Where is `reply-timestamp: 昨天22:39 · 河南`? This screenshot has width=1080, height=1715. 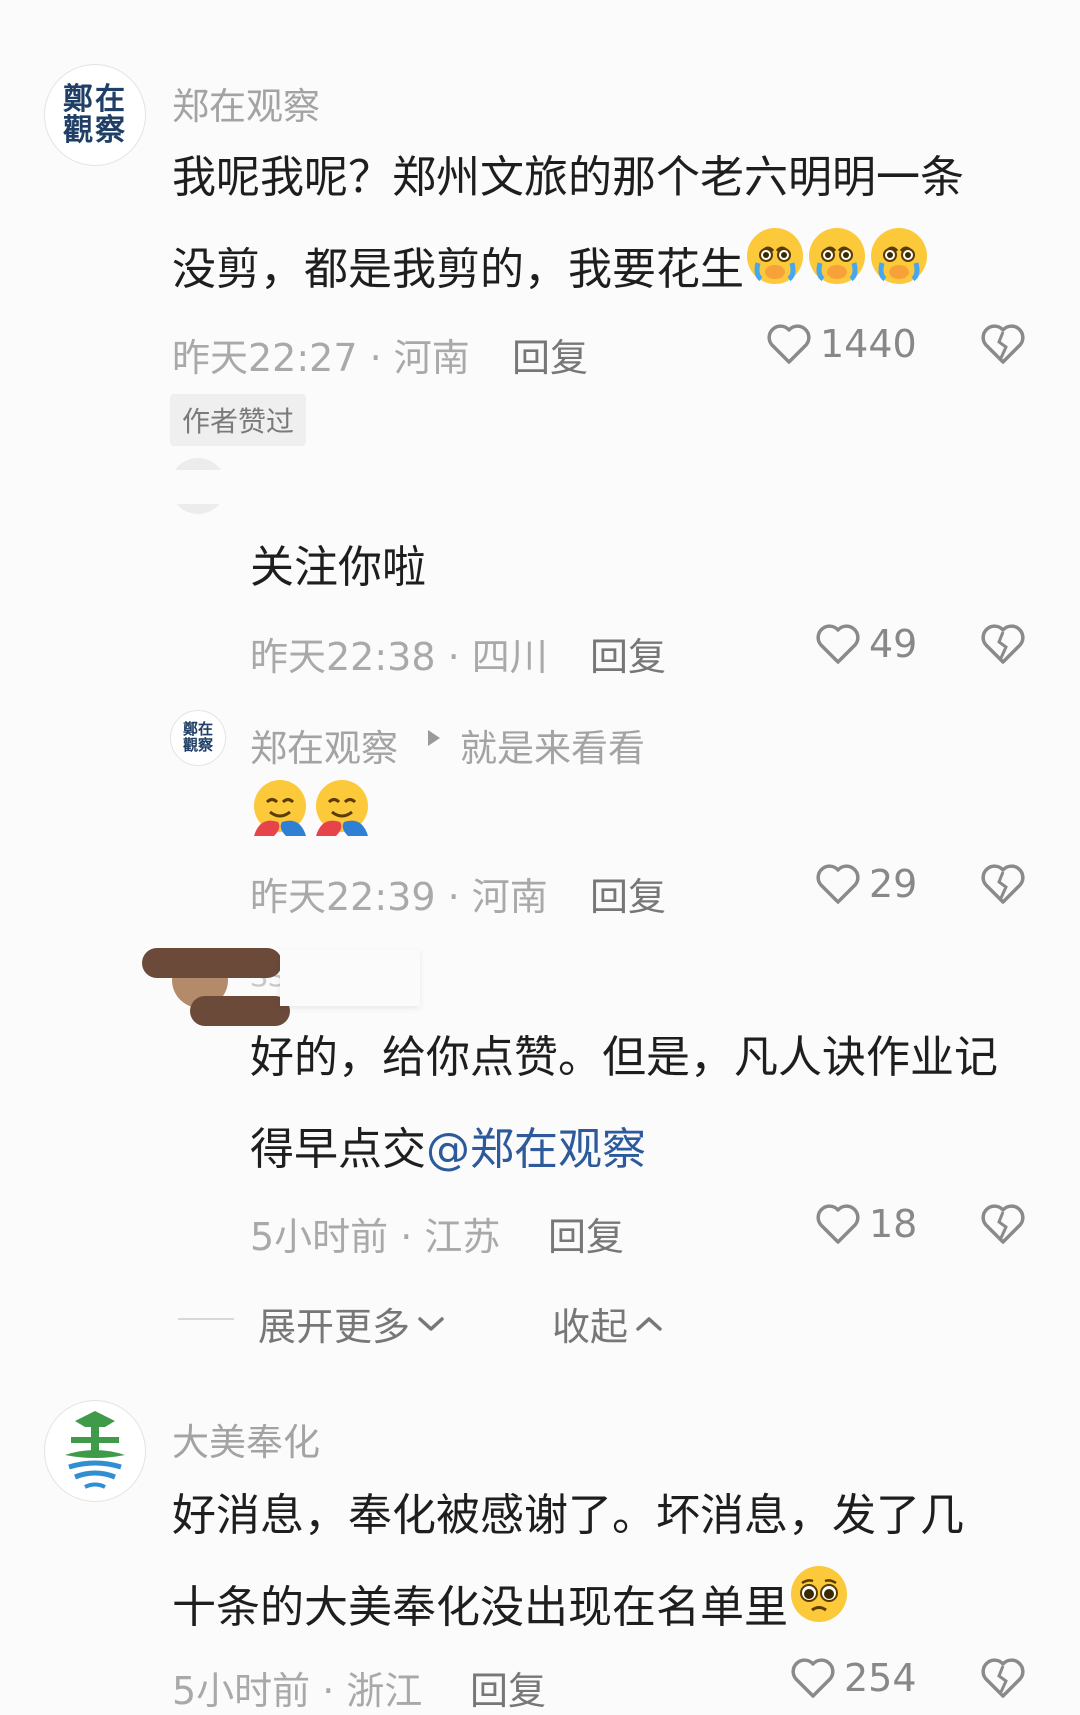 reply-timestamp: 昨天22:39 · 河南 is located at coordinates (399, 897).